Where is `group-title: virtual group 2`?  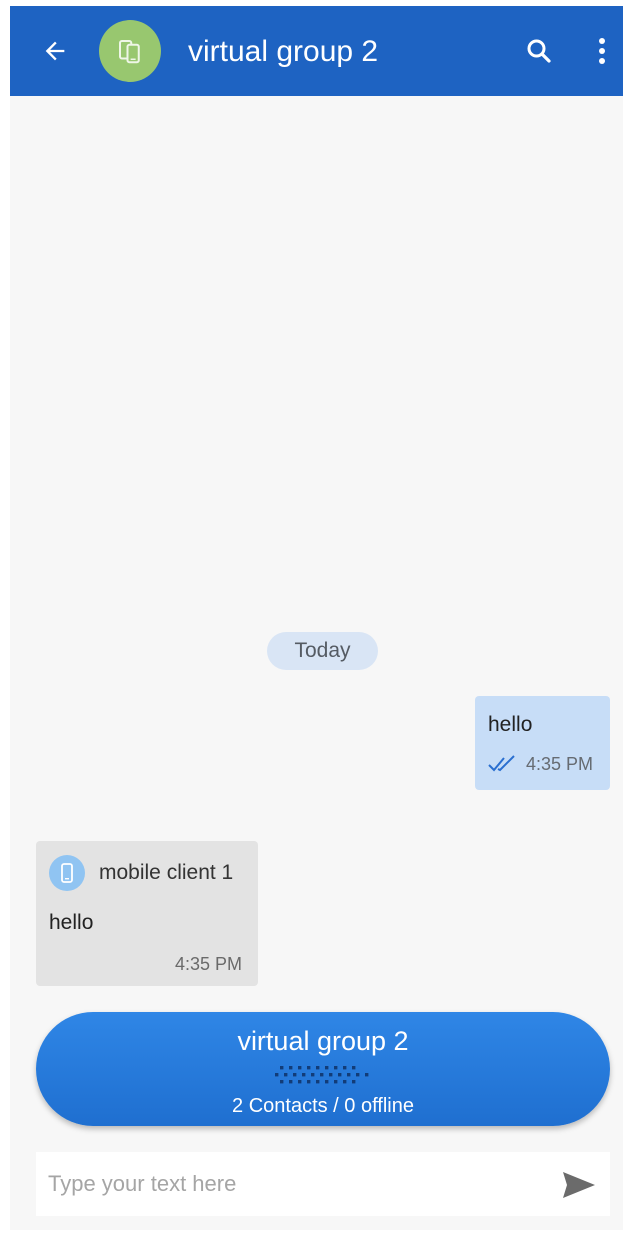
group-title: virtual group 2 is located at coordinates (323, 1041).